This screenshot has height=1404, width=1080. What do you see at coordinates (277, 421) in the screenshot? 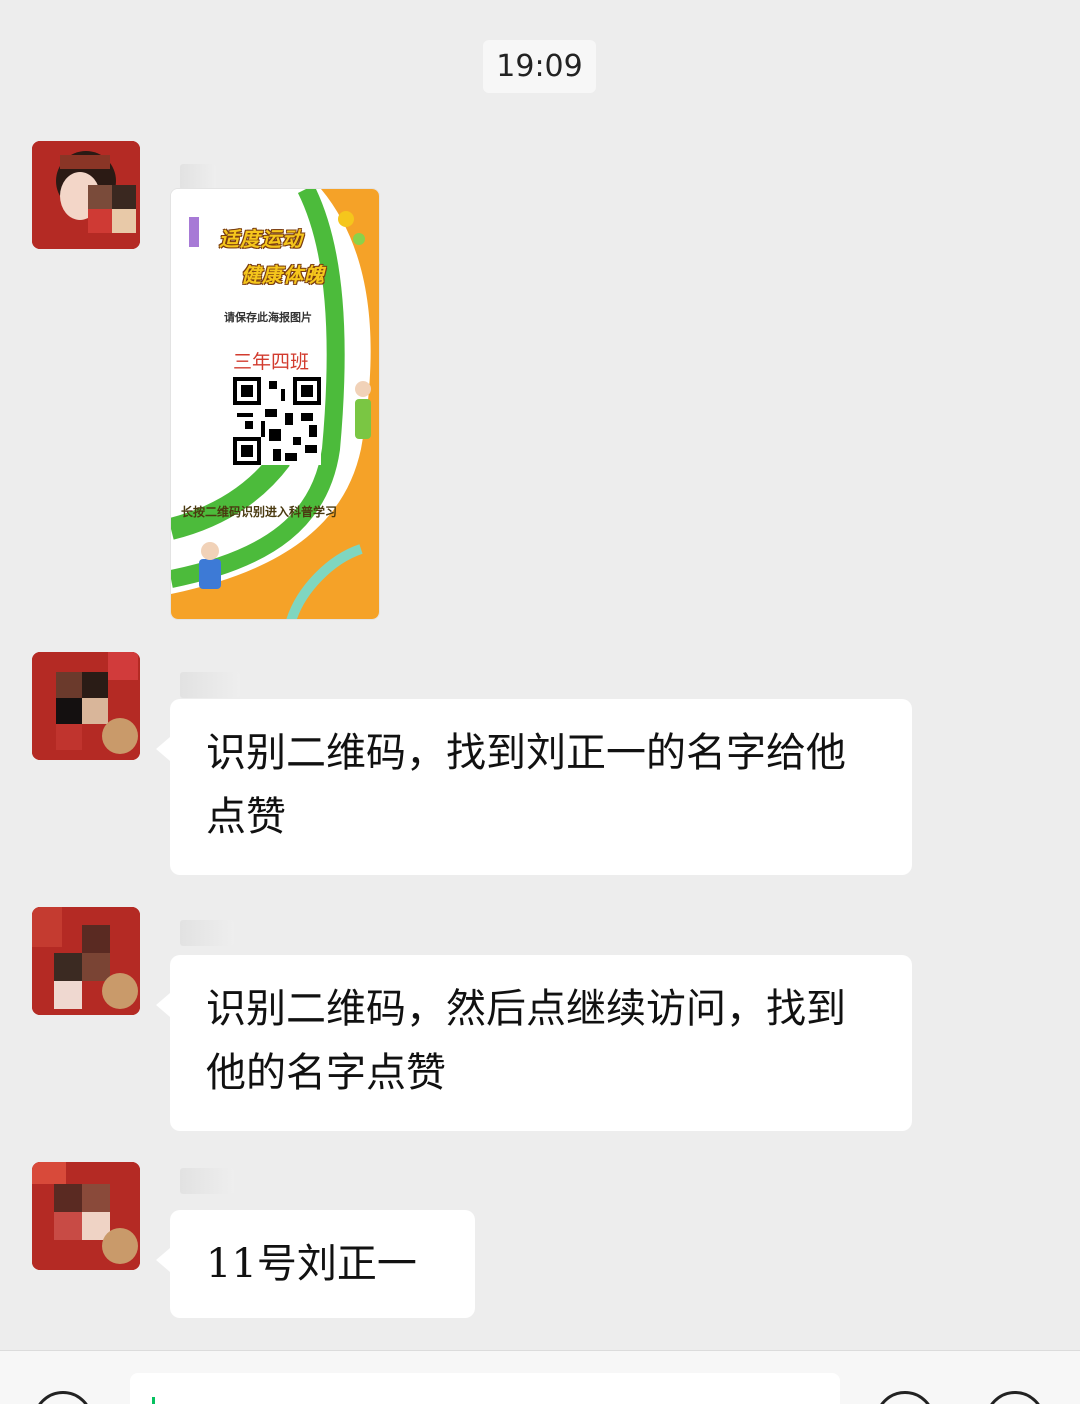
I see `qr-code-icon` at bounding box center [277, 421].